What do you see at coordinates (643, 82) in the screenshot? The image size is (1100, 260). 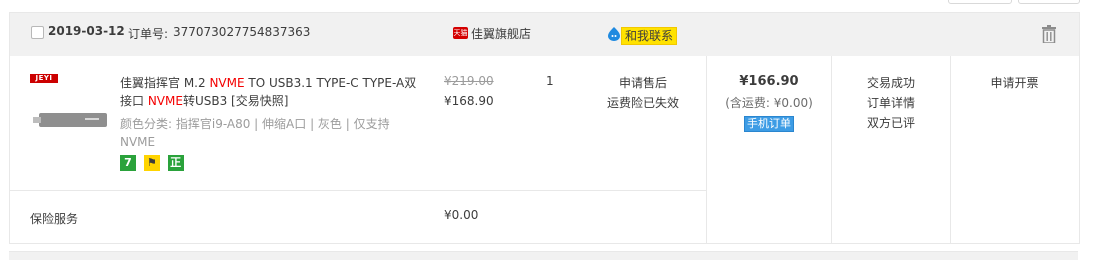 I see `after-sale-link: 申请售后` at bounding box center [643, 82].